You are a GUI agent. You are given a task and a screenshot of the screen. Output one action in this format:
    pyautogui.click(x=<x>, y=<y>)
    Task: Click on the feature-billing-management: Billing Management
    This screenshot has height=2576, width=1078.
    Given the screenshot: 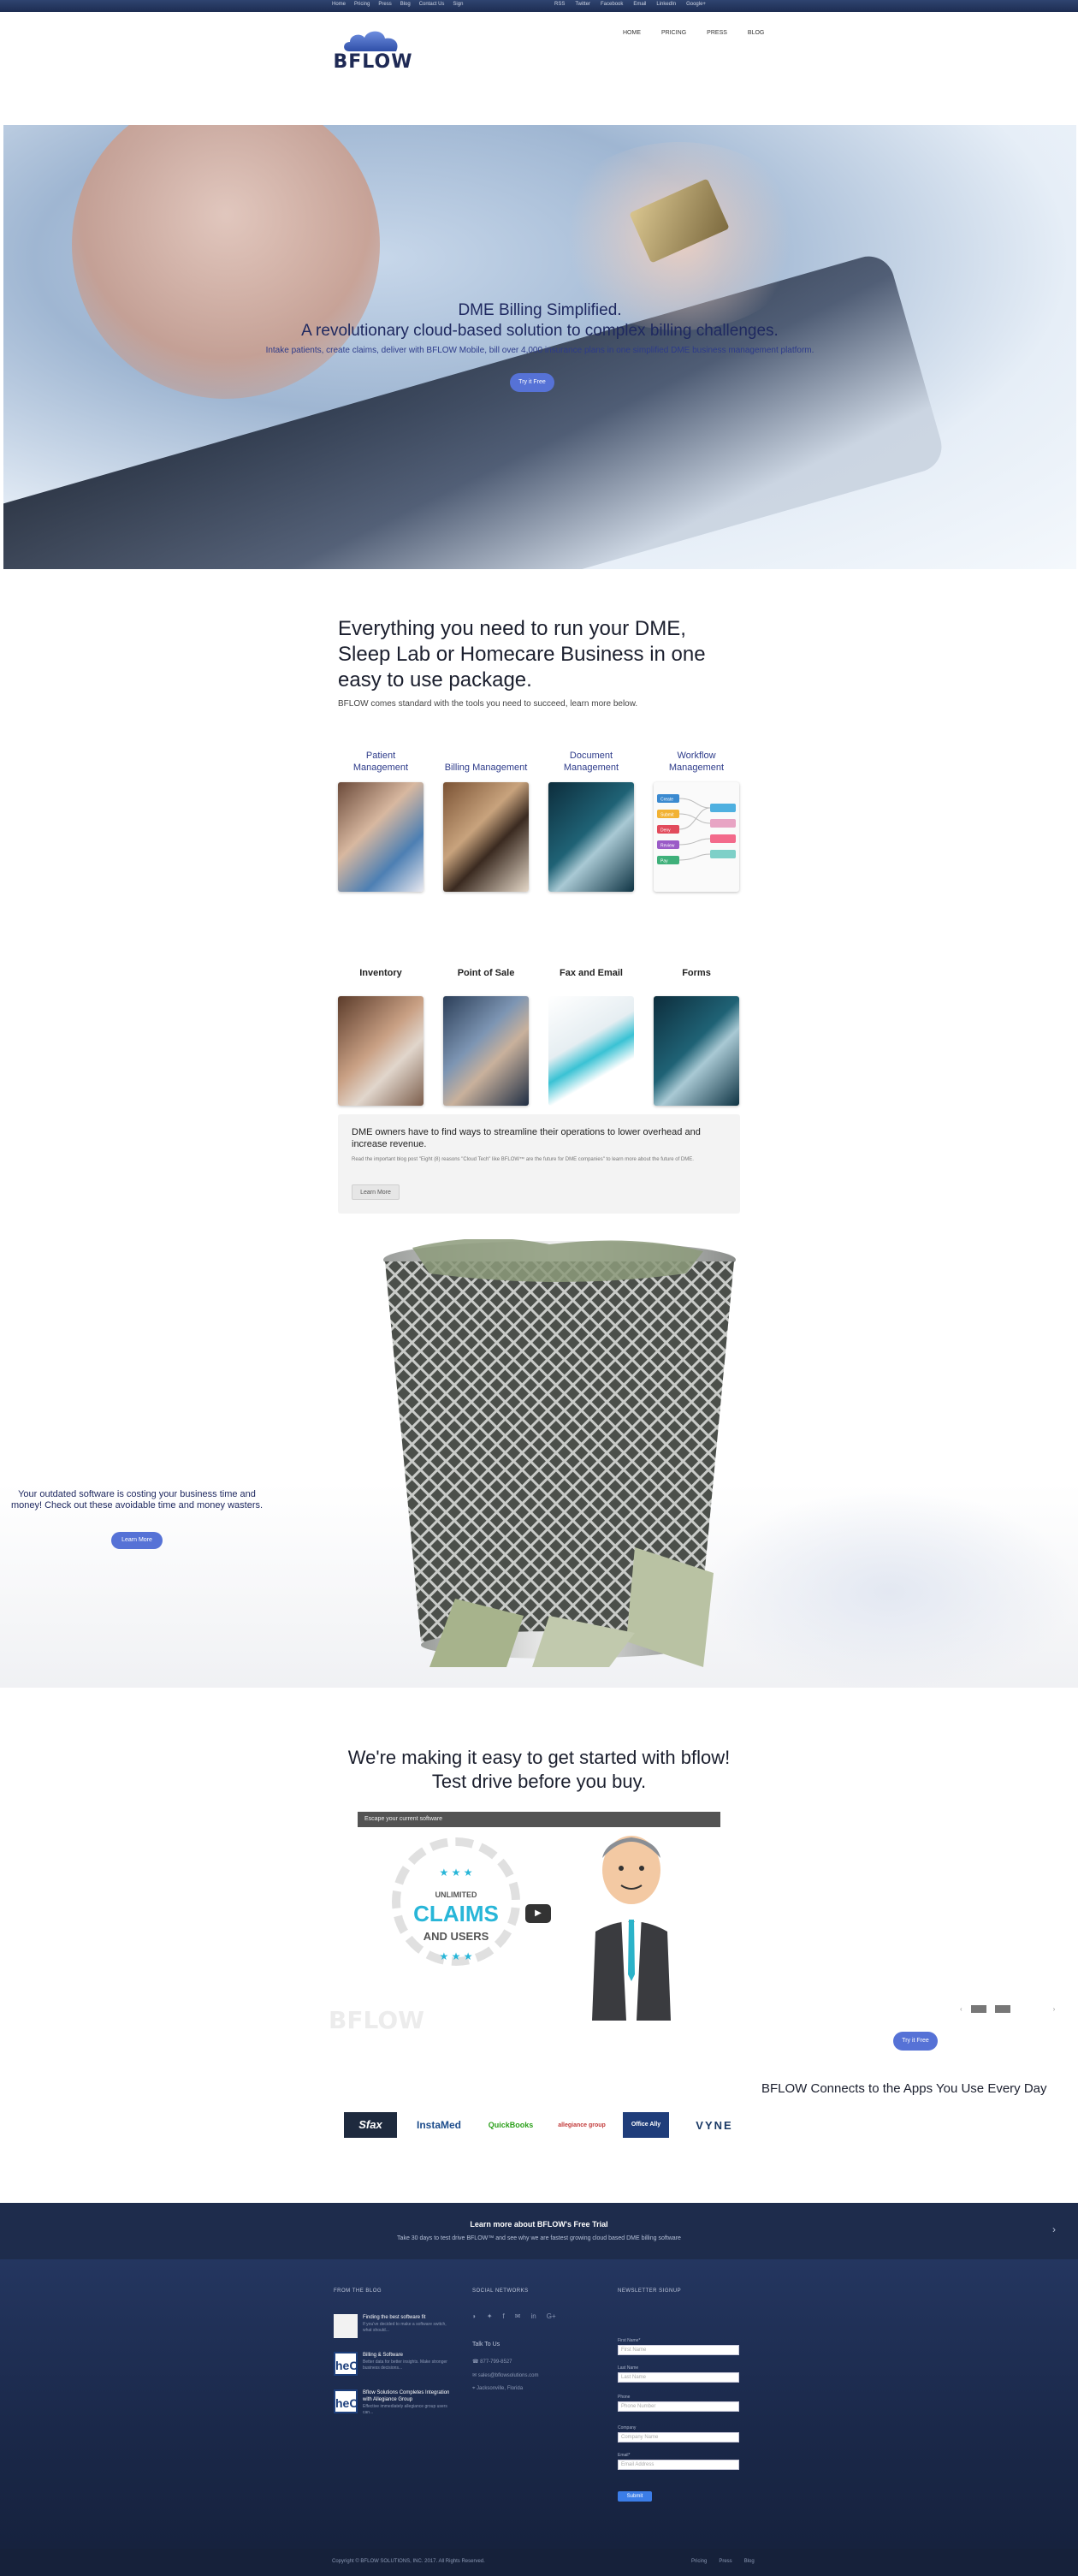 What is the action you would take?
    pyautogui.click(x=486, y=818)
    